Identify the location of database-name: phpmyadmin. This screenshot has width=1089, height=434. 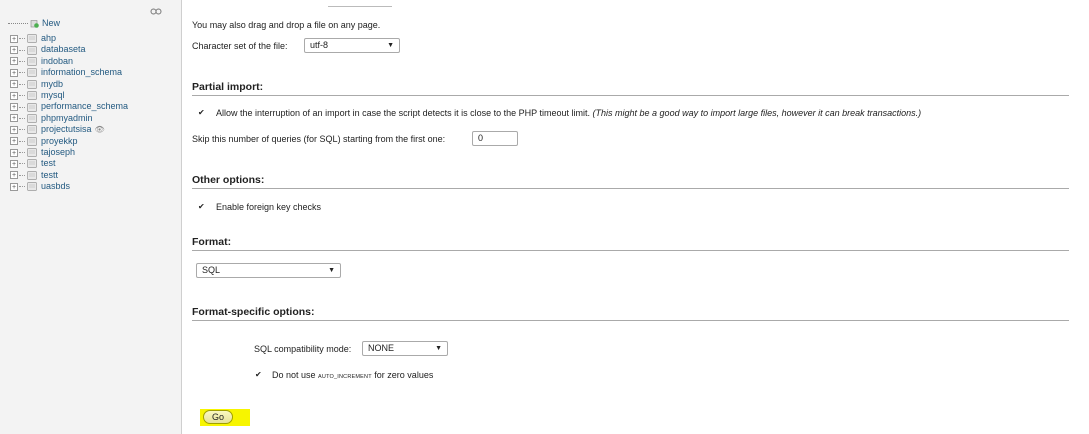
(67, 118).